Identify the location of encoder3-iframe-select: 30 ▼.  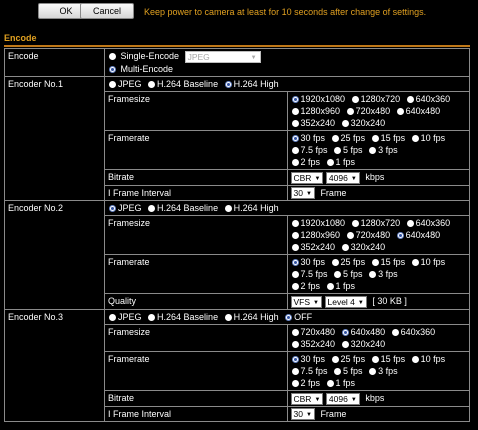
(302, 414).